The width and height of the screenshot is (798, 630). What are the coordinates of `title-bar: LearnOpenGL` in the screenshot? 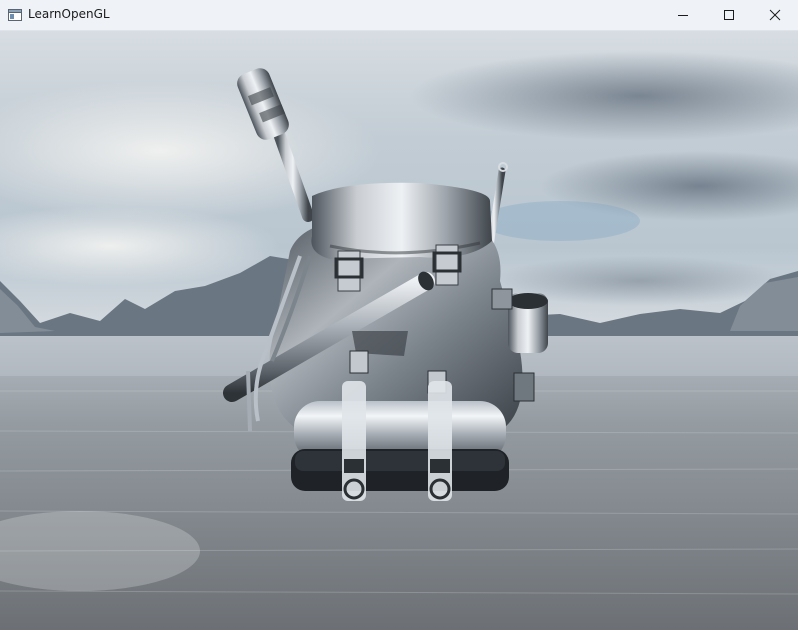 It's located at (399, 15).